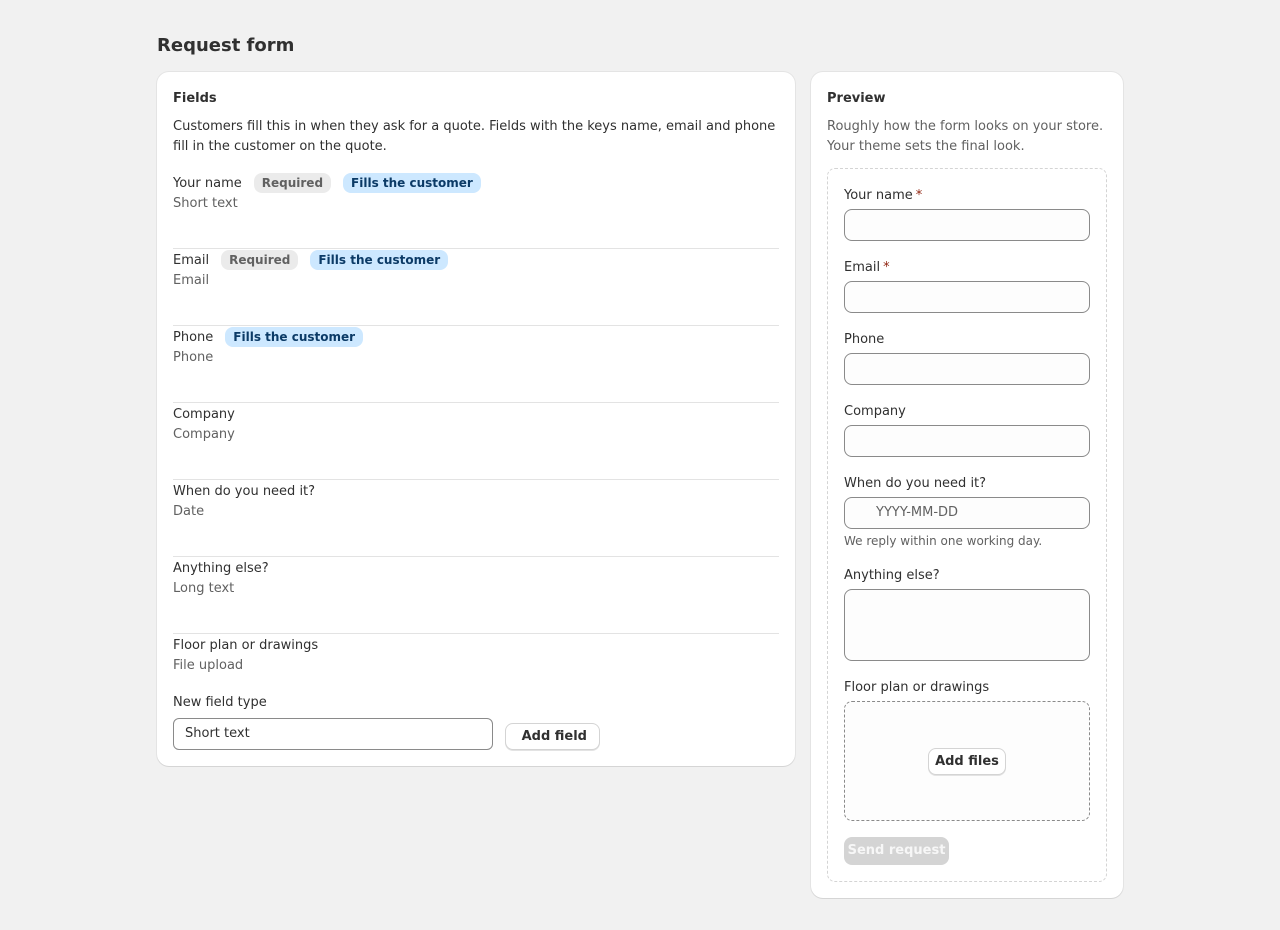 The width and height of the screenshot is (1280, 930). I want to click on field-name: Floor plan or drawings, so click(246, 645).